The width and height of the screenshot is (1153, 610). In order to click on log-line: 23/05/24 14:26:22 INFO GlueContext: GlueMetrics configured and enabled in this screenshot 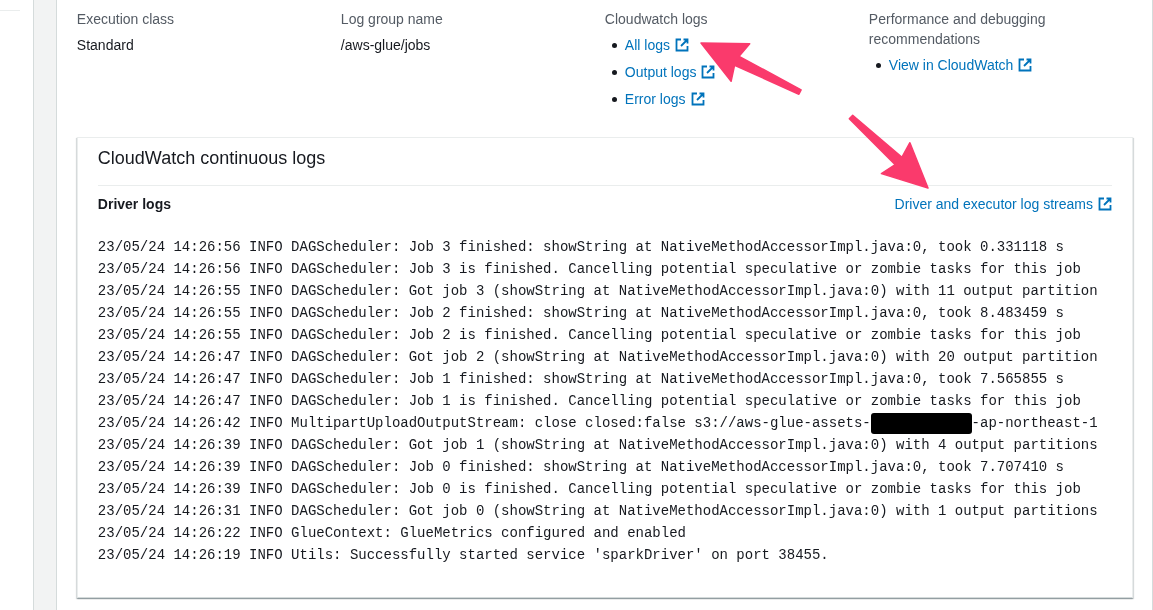, I will do `click(391, 533)`.